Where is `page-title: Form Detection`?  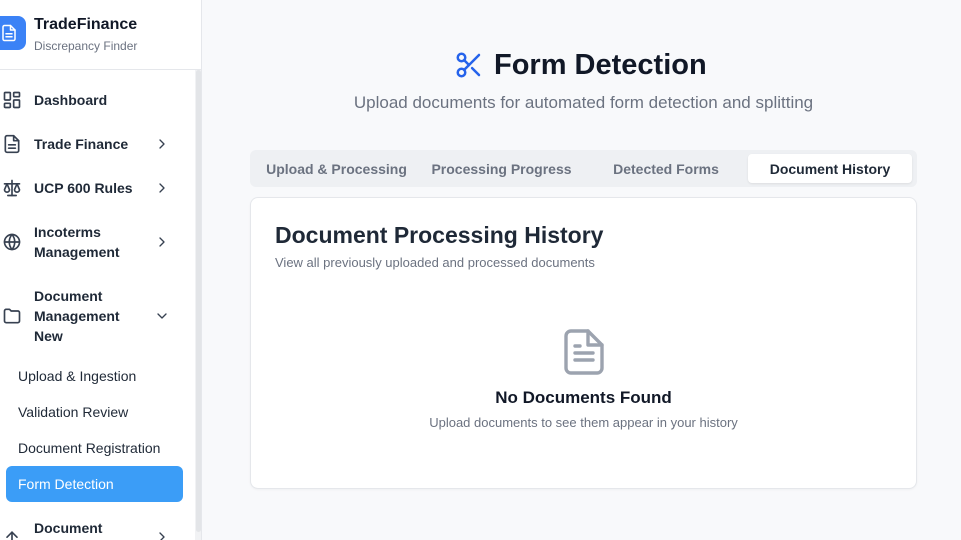
page-title: Form Detection is located at coordinates (600, 64).